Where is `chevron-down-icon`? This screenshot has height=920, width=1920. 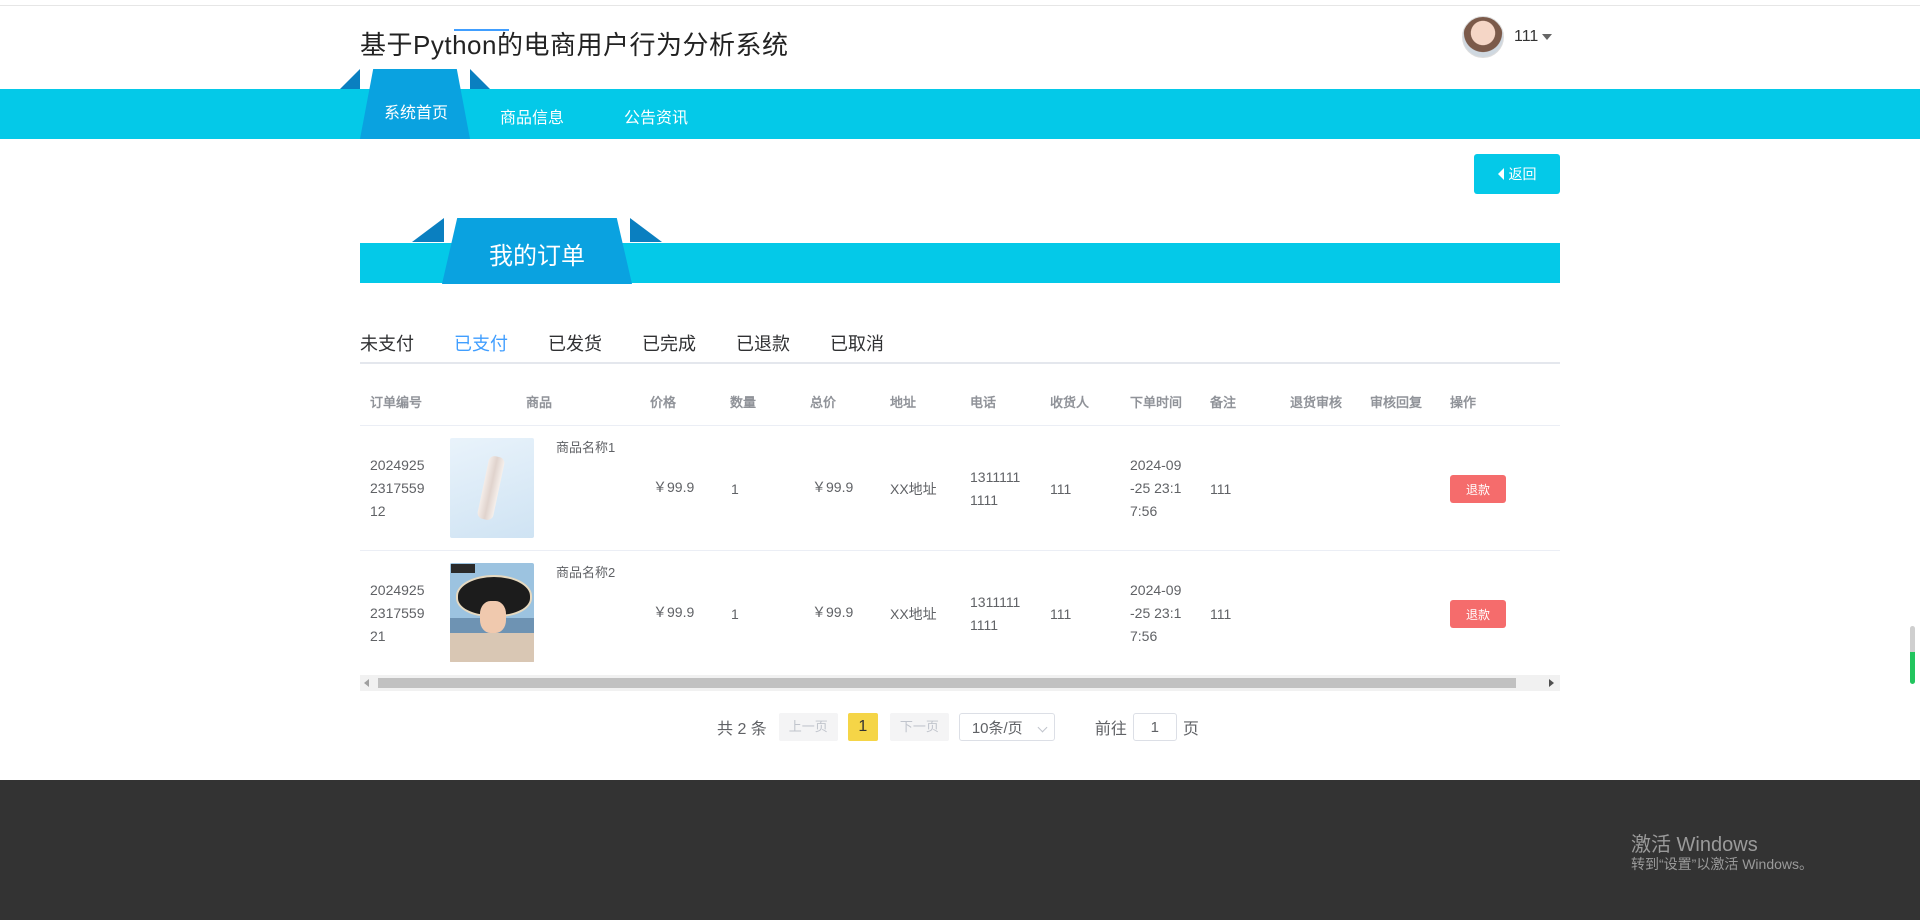 chevron-down-icon is located at coordinates (1042, 727).